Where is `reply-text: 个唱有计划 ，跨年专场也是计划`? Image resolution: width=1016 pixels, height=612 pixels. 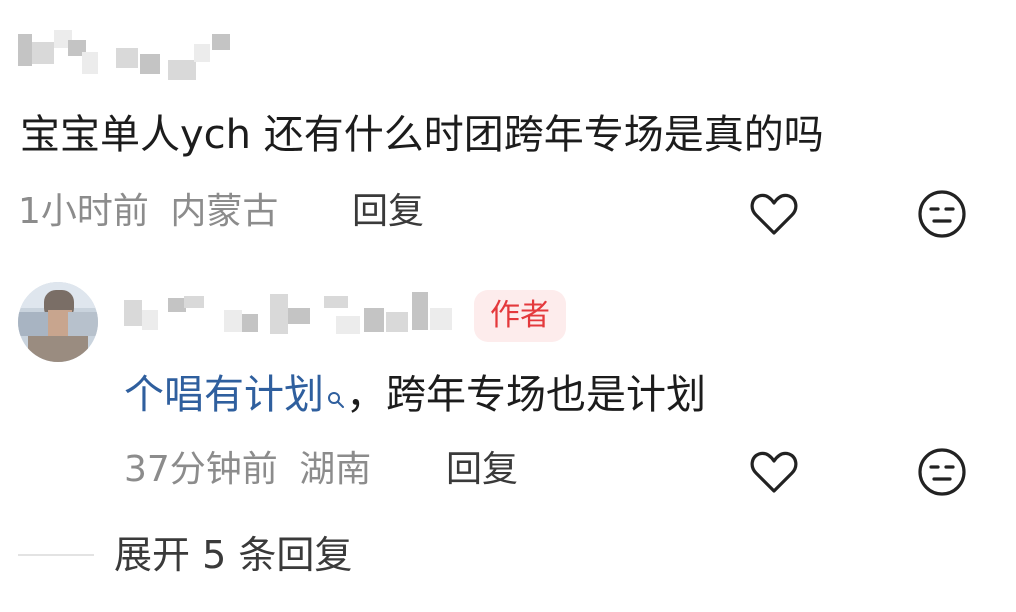 reply-text: 个唱有计划 ，跨年专场也是计划 is located at coordinates (415, 396).